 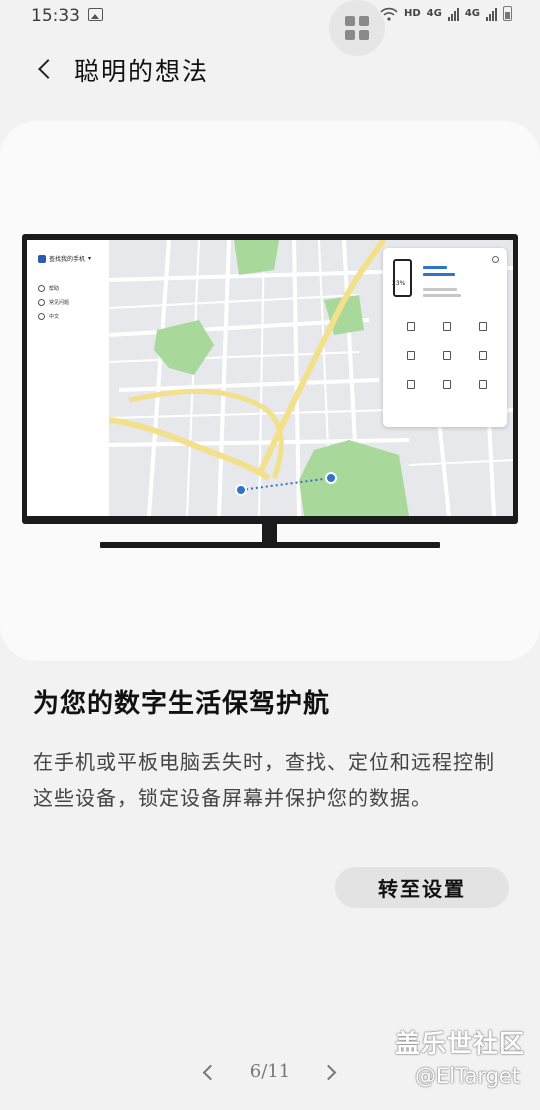 I want to click on chevron-right-icon, so click(x=328, y=1072).